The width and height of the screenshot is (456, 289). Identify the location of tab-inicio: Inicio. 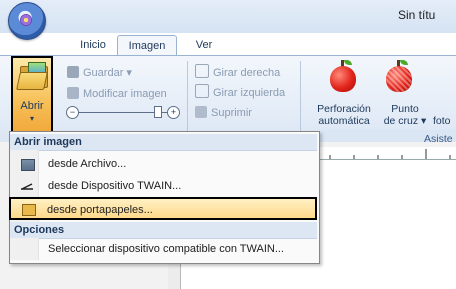
(93, 45).